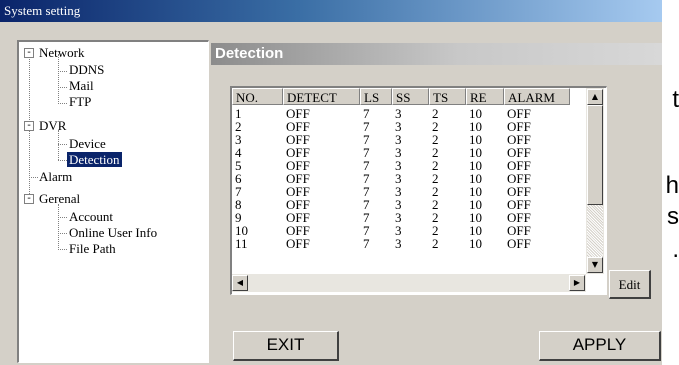 The width and height of the screenshot is (679, 365). What do you see at coordinates (435, 243) in the screenshot?
I see `cell-ts: 2` at bounding box center [435, 243].